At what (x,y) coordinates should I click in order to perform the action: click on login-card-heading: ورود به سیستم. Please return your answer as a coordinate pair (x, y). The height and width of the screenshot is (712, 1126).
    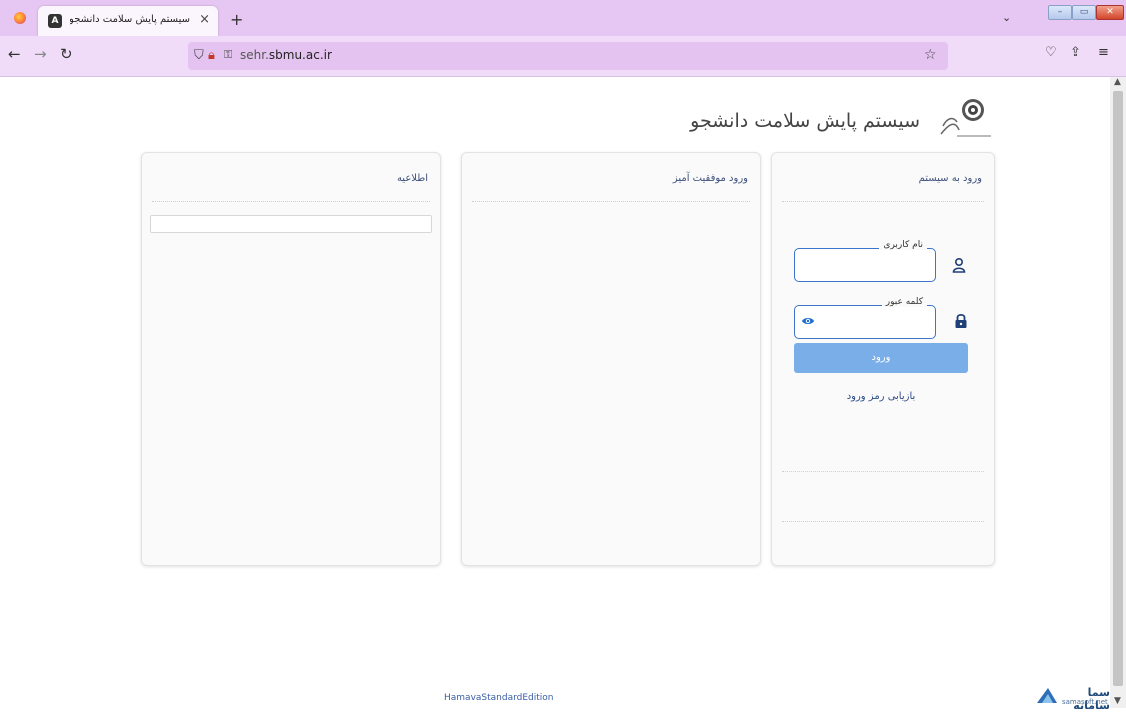
    Looking at the image, I should click on (950, 178).